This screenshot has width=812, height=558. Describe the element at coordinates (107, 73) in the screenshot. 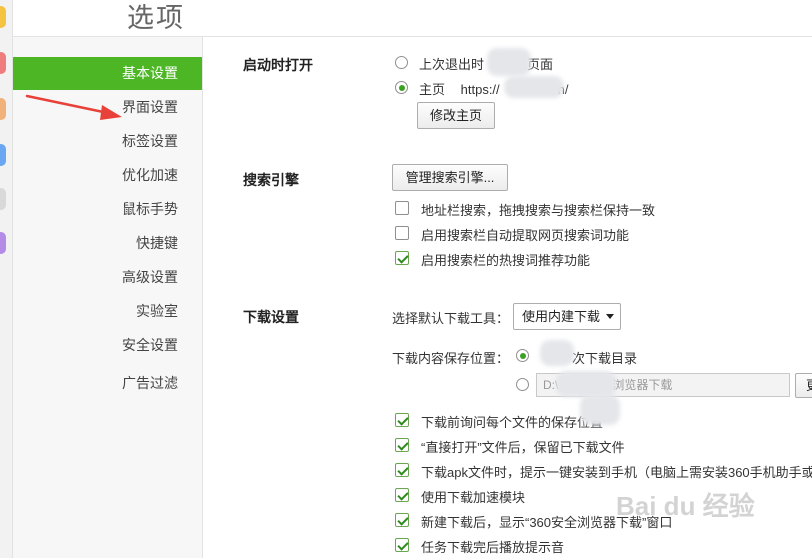

I see `sidebar-item-basic: 基本设置` at that location.